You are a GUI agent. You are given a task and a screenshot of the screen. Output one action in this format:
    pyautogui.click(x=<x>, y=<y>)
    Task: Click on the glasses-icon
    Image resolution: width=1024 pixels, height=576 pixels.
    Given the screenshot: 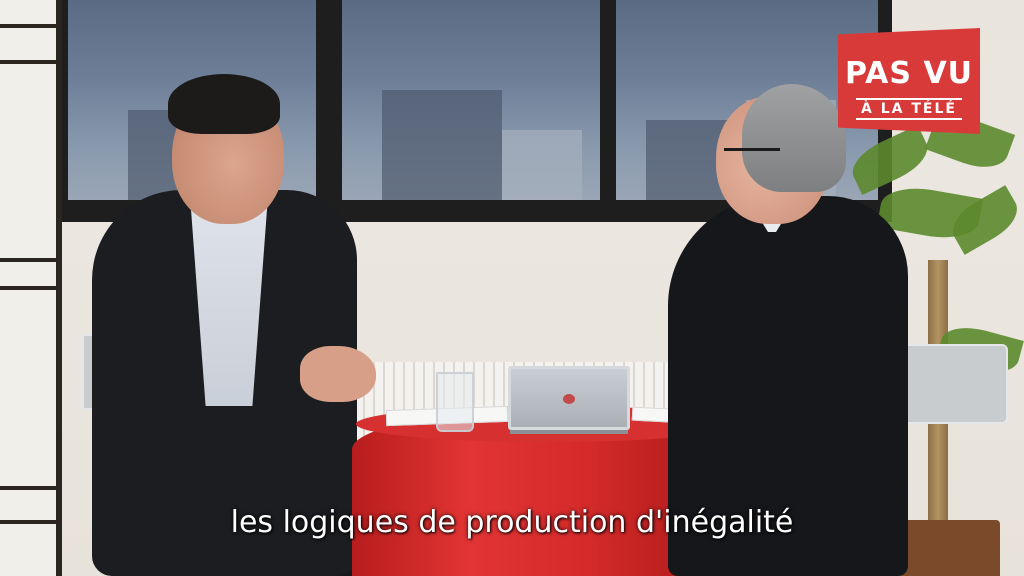 What is the action you would take?
    pyautogui.click(x=752, y=156)
    